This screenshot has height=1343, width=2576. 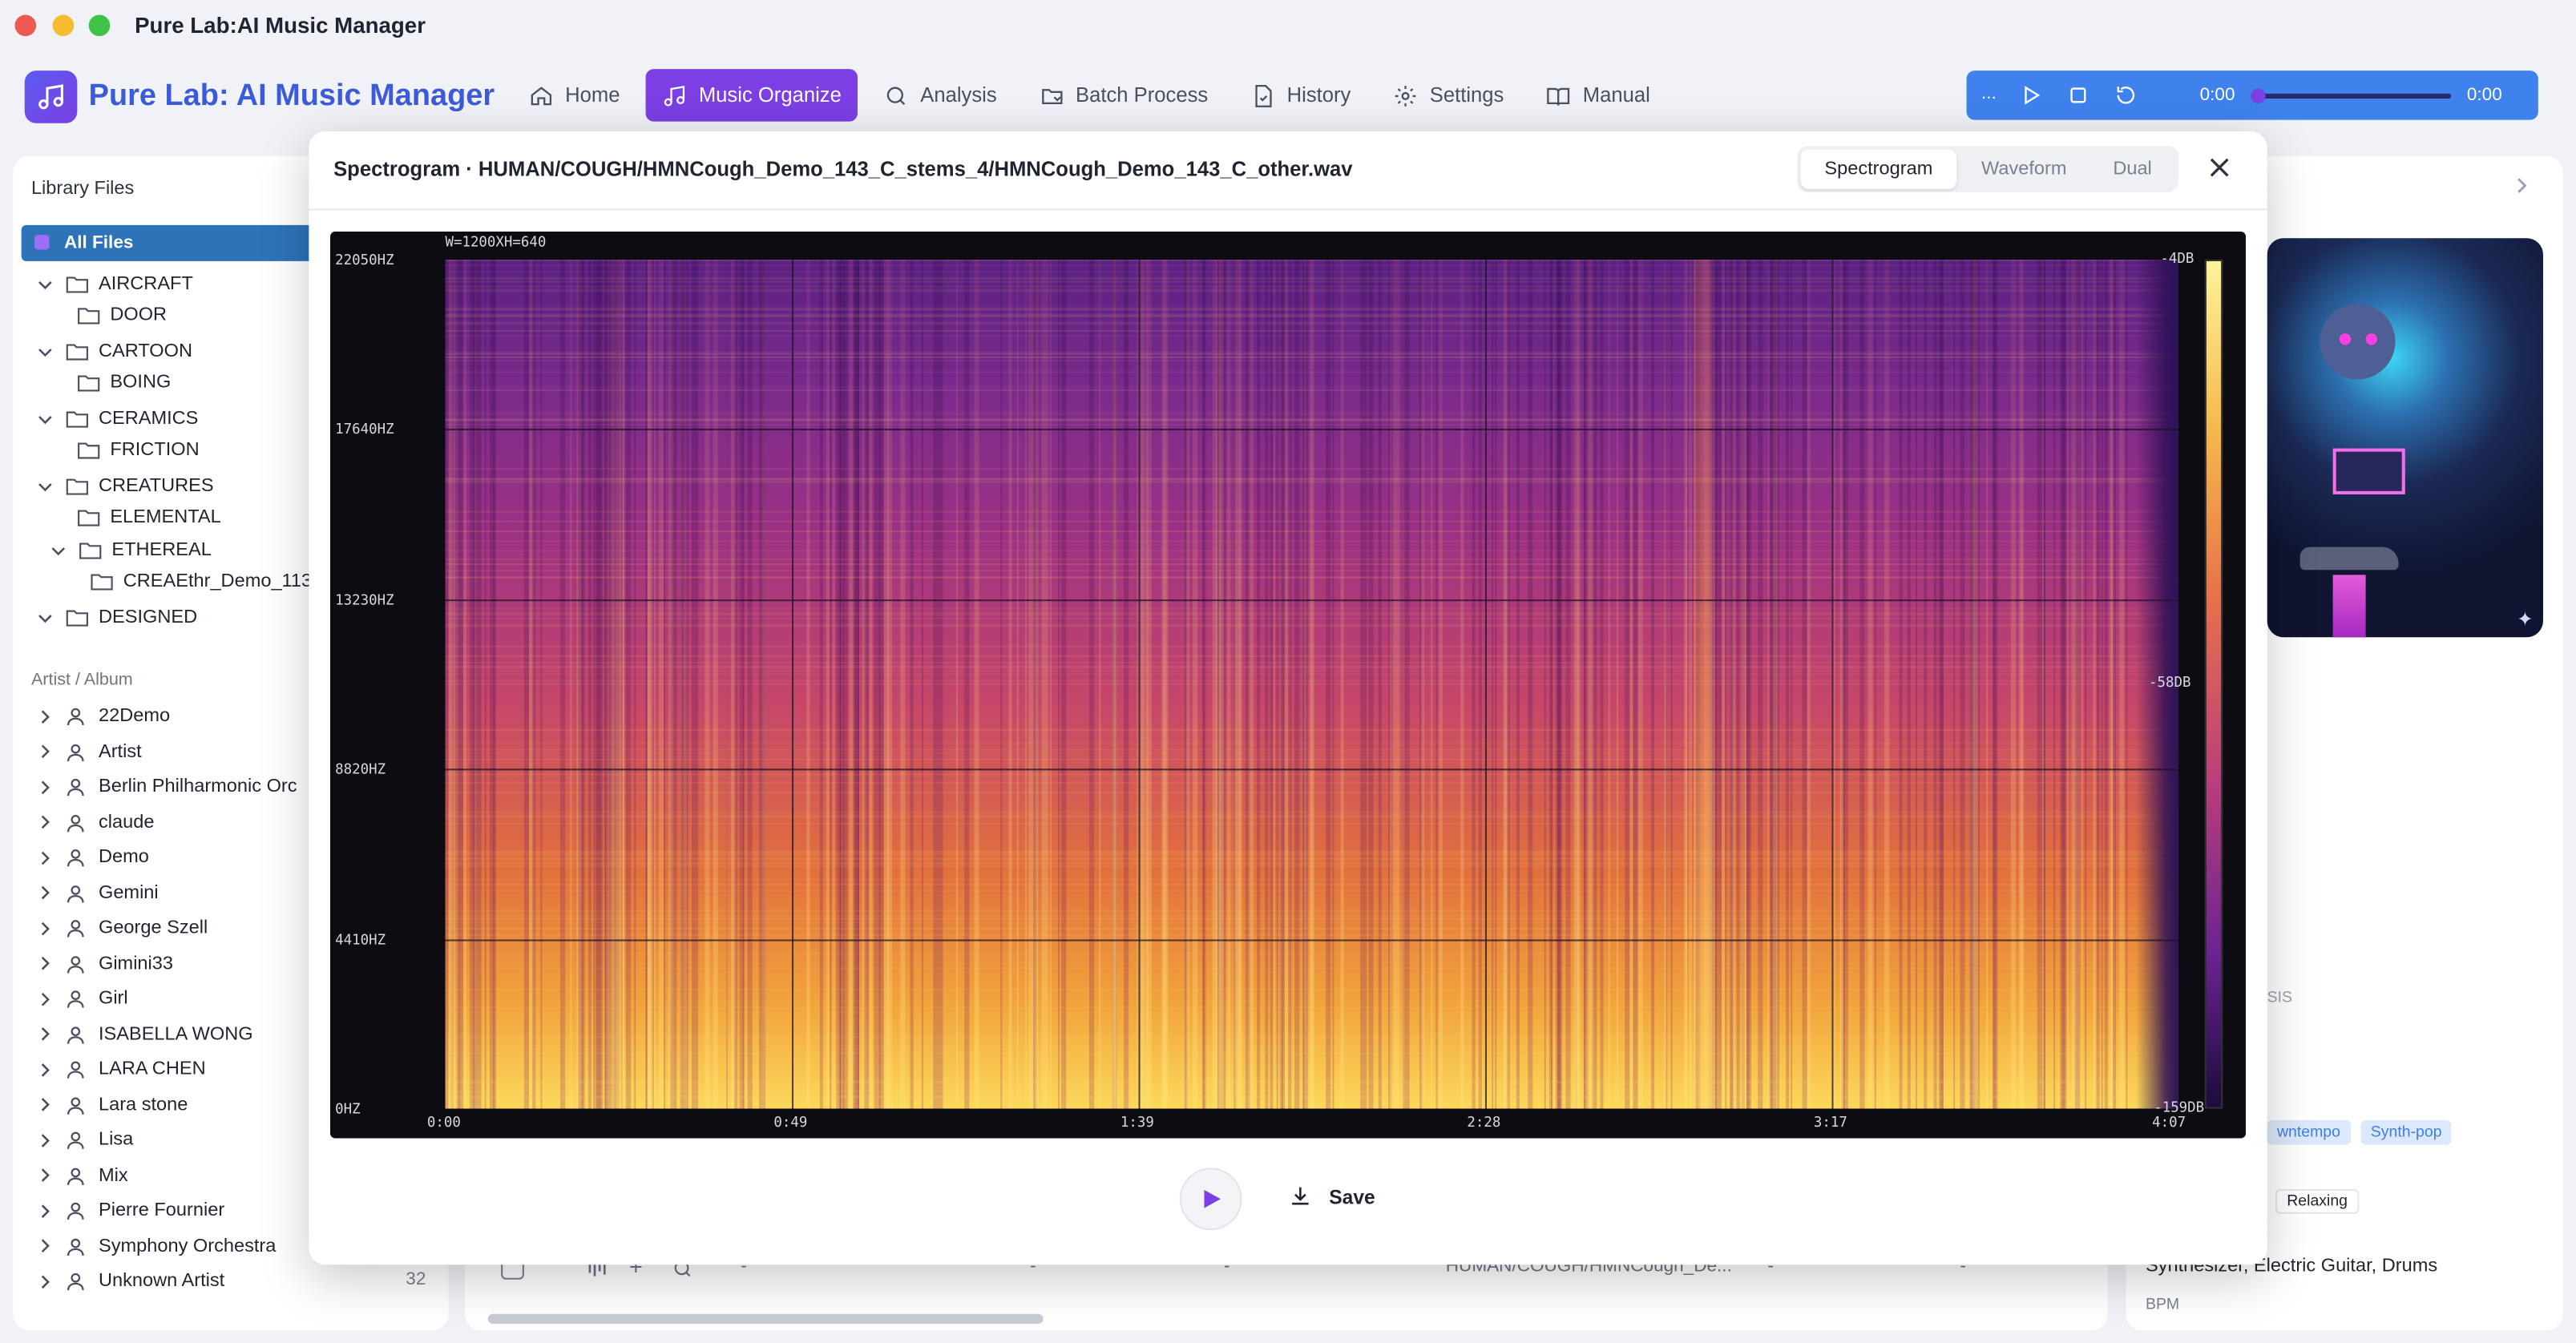 What do you see at coordinates (1830, 1123) in the screenshot?
I see `x-tick-label: 3:17` at bounding box center [1830, 1123].